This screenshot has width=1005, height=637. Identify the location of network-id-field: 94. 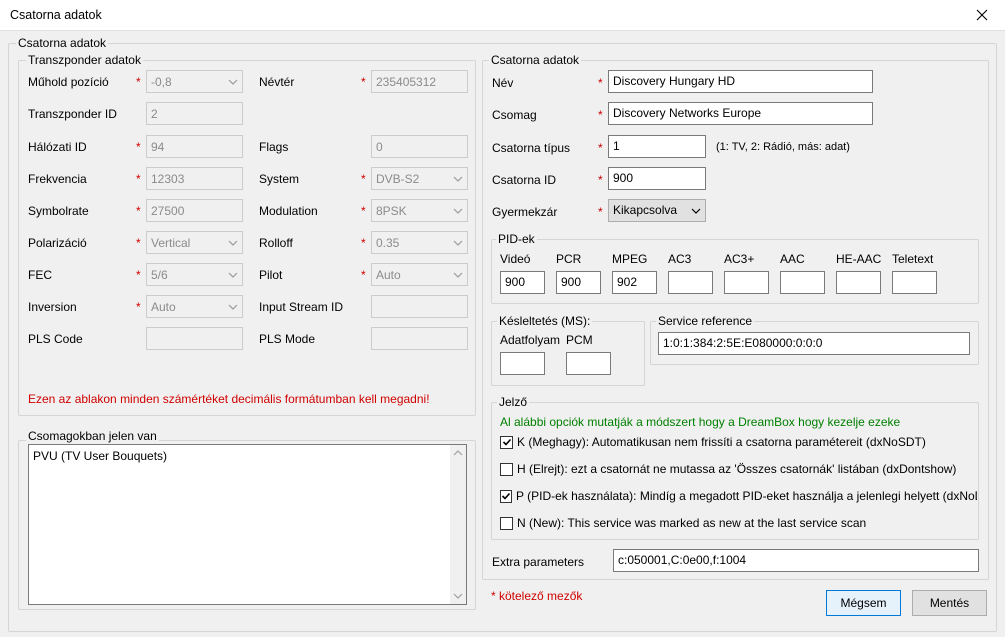
(194, 146).